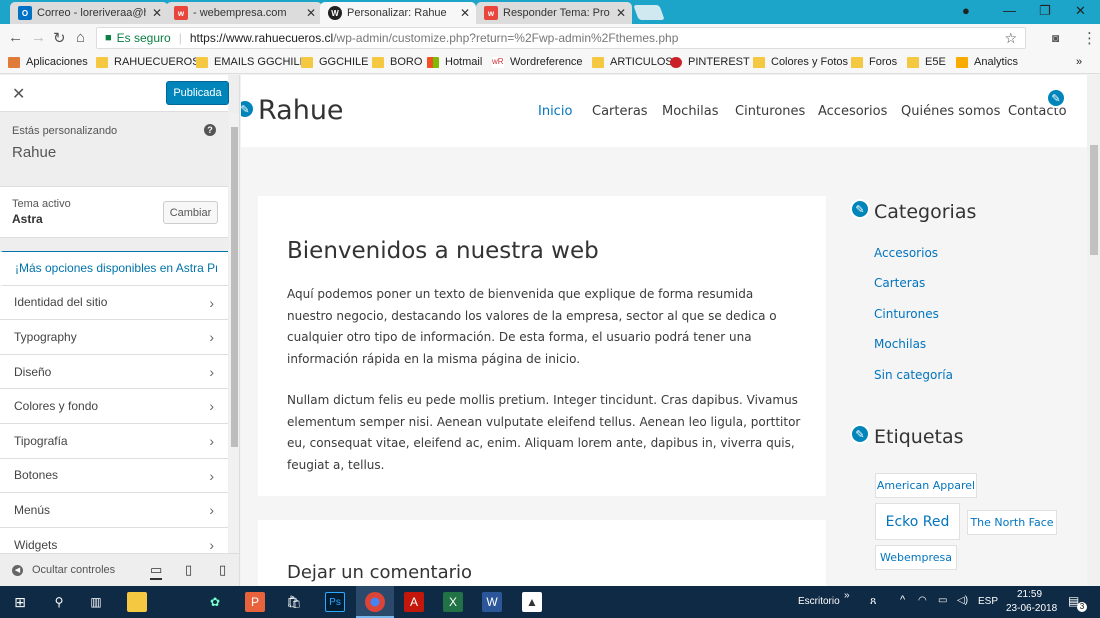  Describe the element at coordinates (649, 12) in the screenshot. I see `new-tab-button` at that location.